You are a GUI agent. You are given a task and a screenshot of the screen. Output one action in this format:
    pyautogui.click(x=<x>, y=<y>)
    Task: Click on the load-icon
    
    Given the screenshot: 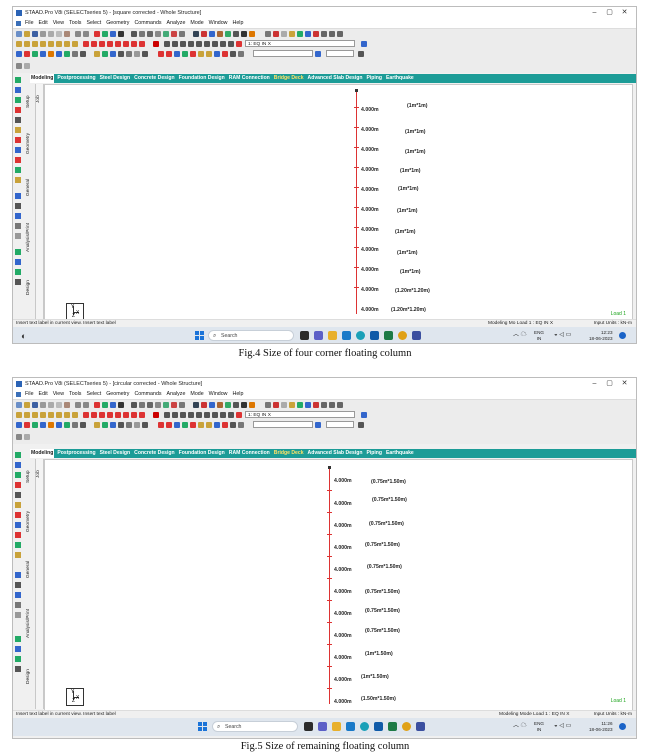 What is the action you would take?
    pyautogui.click(x=239, y=415)
    